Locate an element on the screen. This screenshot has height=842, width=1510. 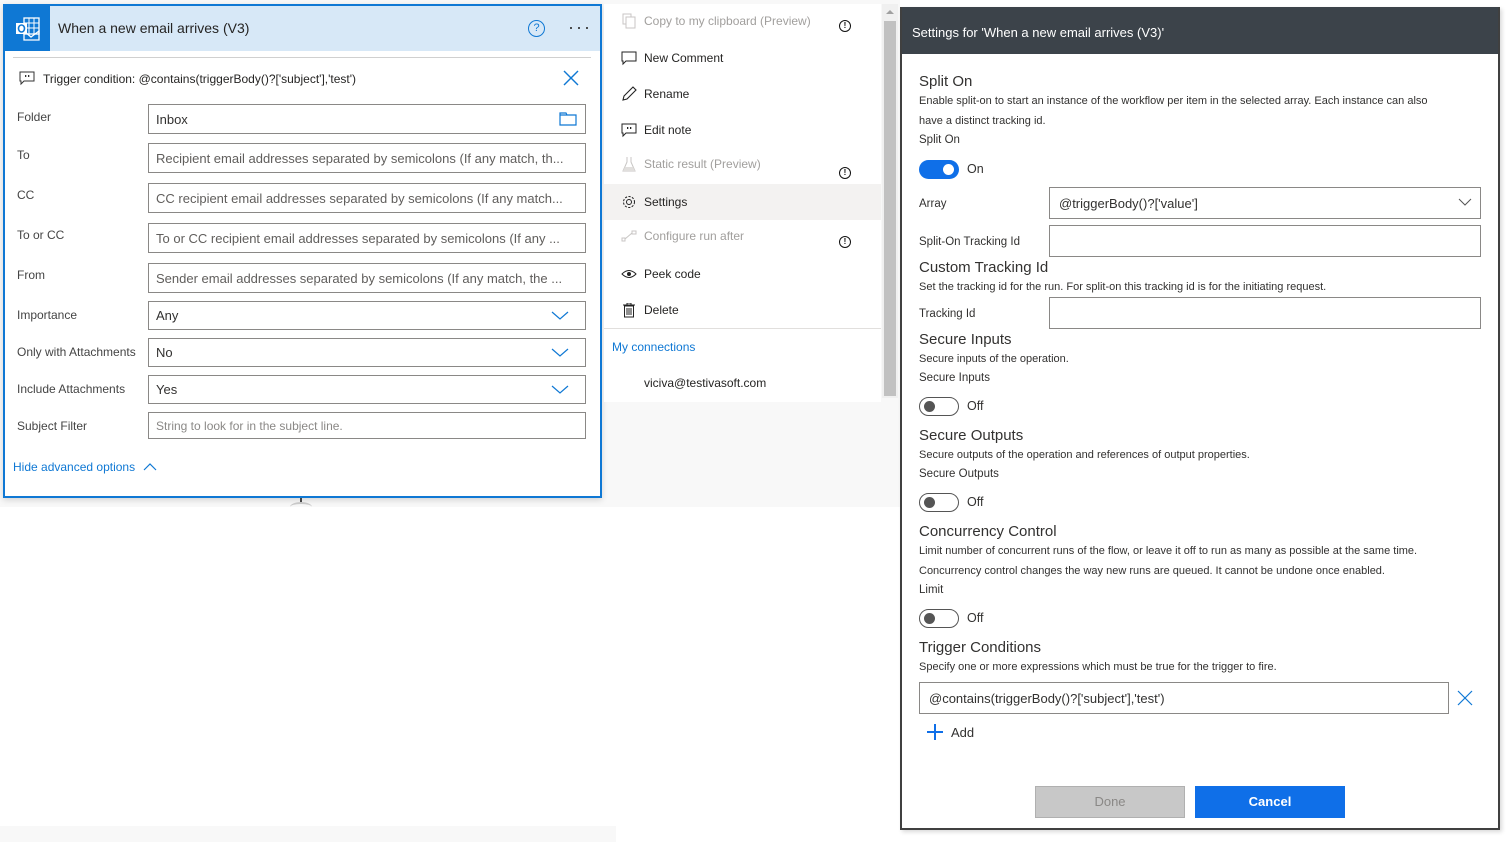
concurrency-heading: Concurrency Control is located at coordinates (988, 531).